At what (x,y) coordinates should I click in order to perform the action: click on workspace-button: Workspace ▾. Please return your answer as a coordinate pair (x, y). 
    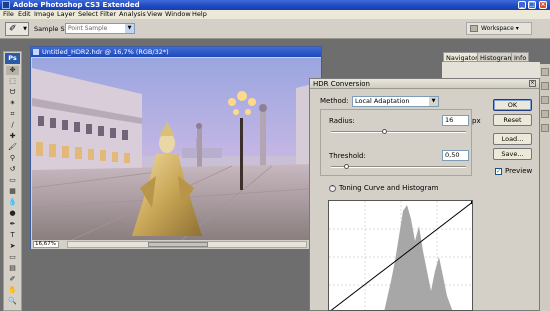
    Looking at the image, I should click on (499, 28).